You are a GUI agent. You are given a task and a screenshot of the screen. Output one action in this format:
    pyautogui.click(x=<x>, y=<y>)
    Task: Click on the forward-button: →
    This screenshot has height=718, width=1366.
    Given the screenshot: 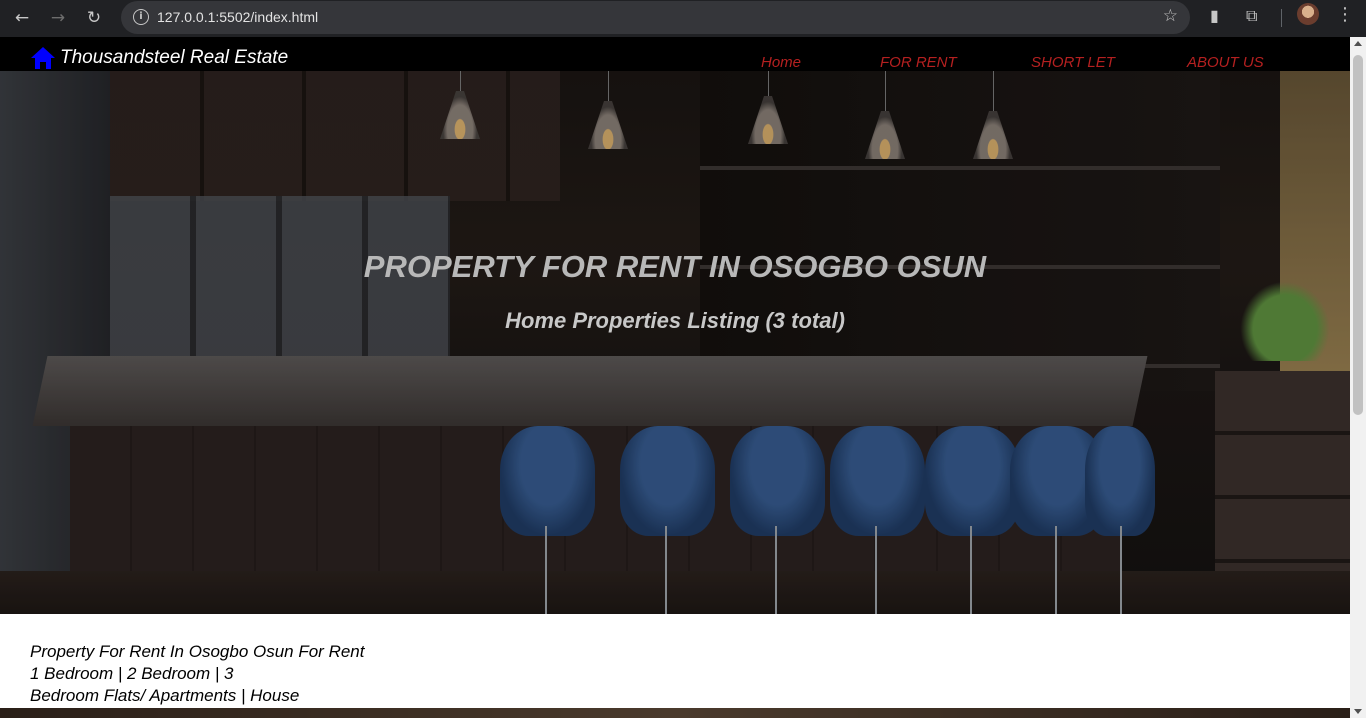 What is the action you would take?
    pyautogui.click(x=58, y=18)
    